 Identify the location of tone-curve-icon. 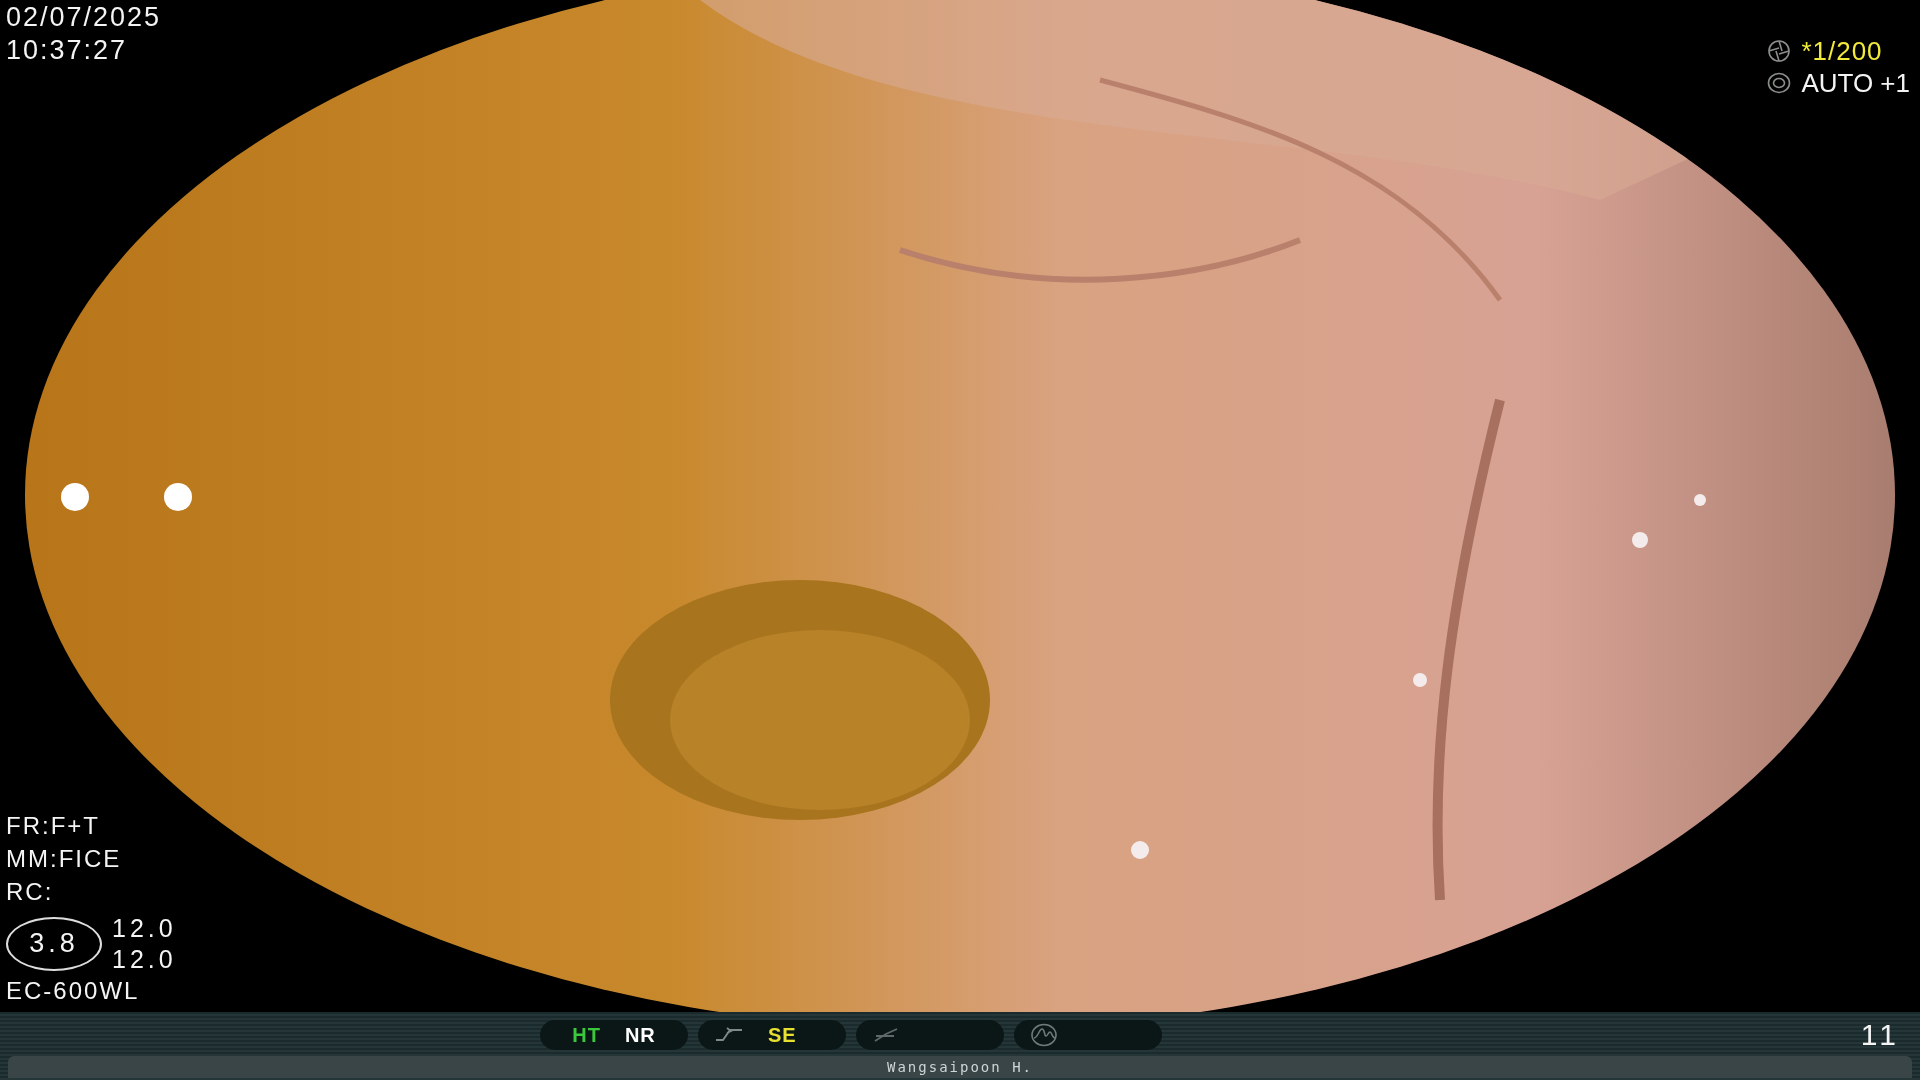
(729, 1035).